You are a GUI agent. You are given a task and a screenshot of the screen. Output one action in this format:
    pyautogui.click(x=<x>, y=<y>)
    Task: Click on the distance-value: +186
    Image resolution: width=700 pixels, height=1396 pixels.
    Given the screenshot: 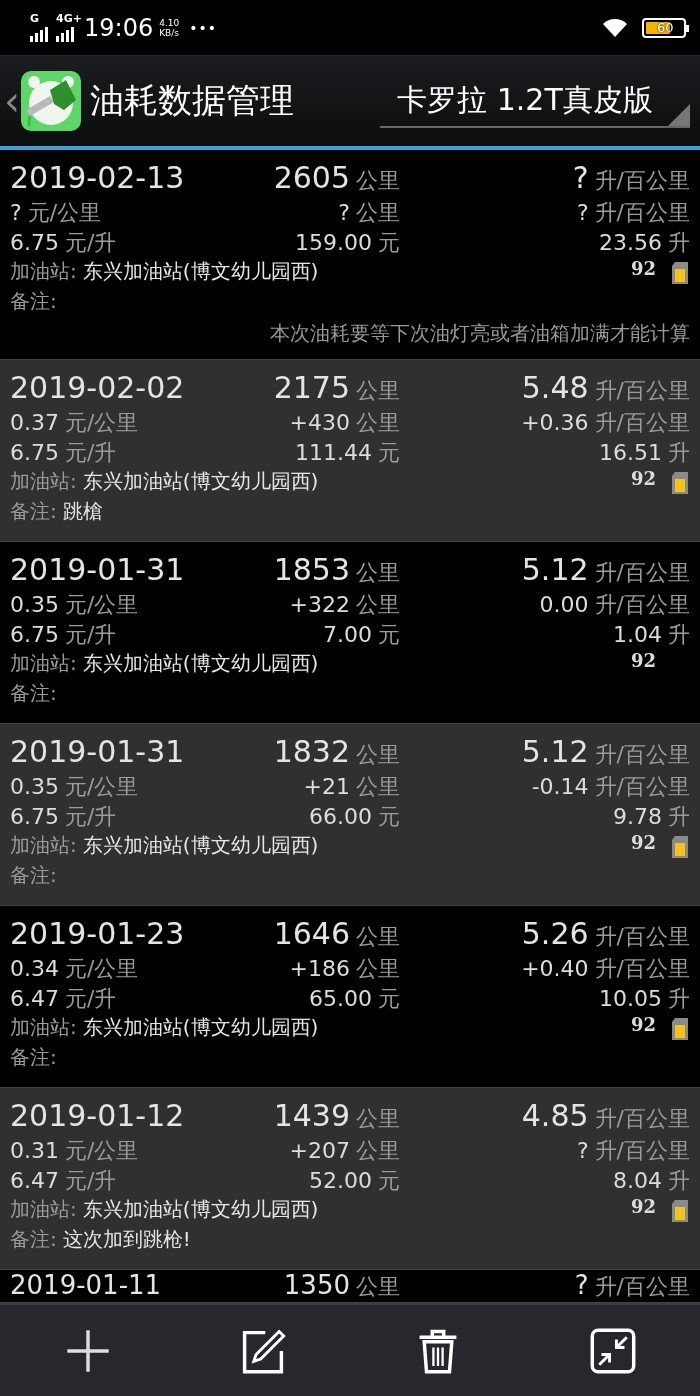 What is the action you would take?
    pyautogui.click(x=319, y=968)
    